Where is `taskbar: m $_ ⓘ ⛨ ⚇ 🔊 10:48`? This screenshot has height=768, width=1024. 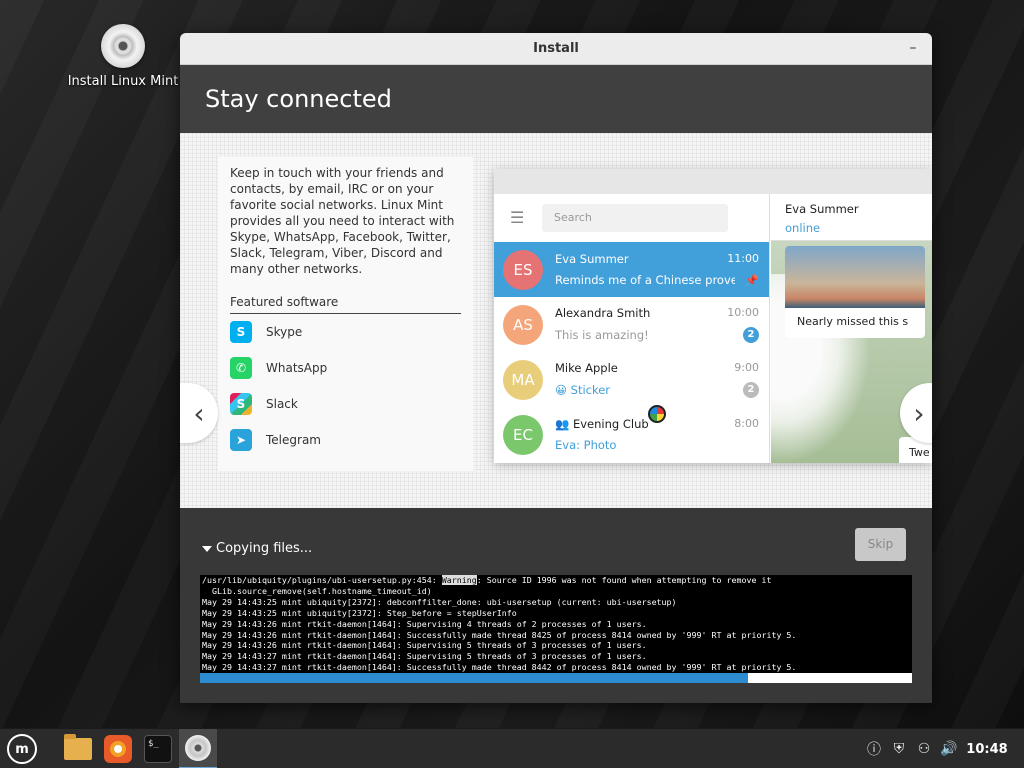
taskbar: m $_ ⓘ ⛨ ⚇ 🔊 10:48 is located at coordinates (512, 748).